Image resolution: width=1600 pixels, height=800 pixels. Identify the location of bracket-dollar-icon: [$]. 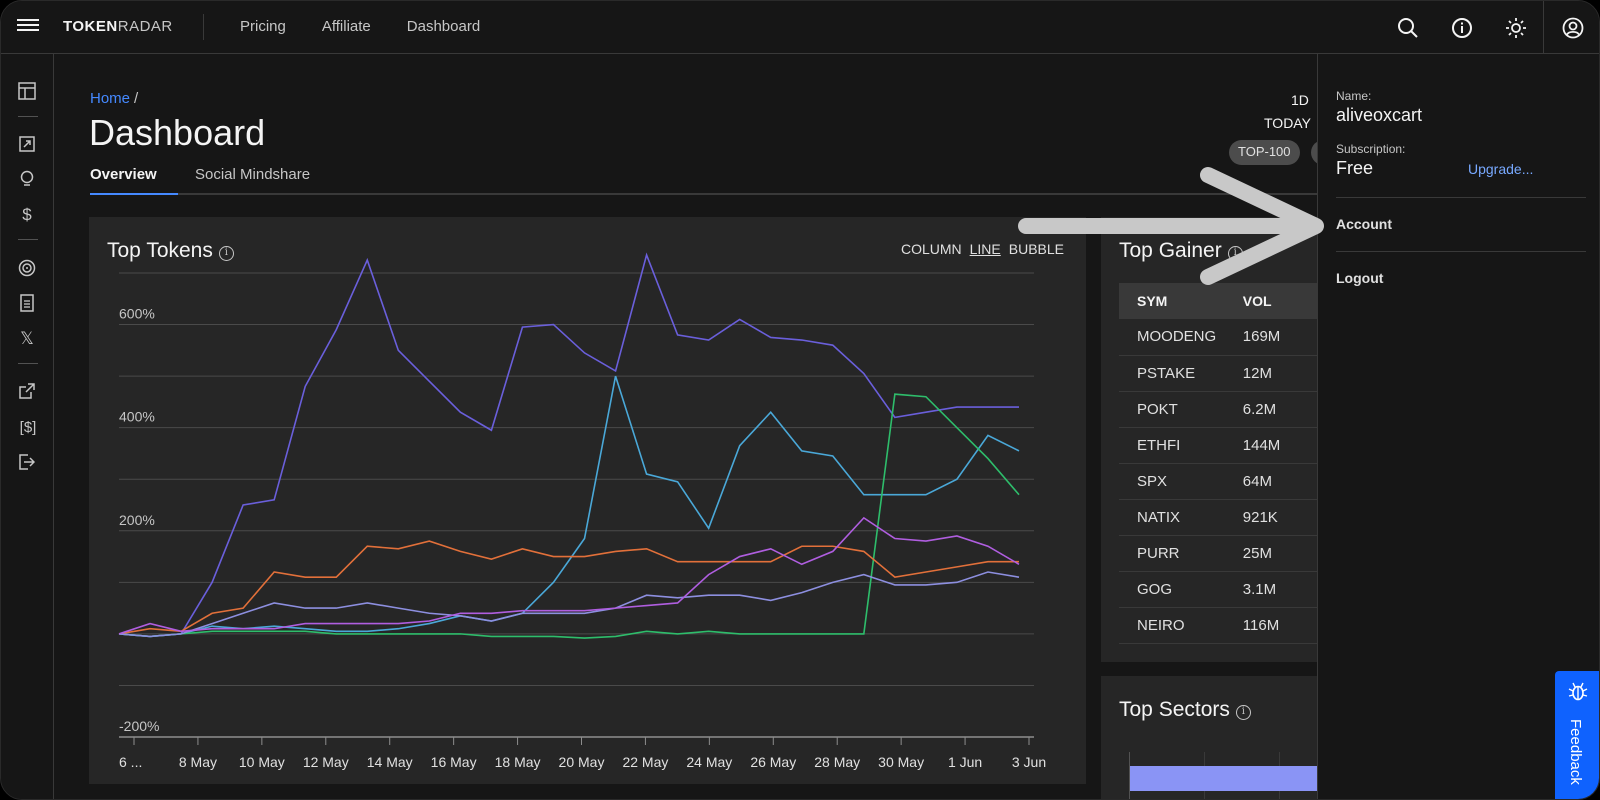
(28, 427).